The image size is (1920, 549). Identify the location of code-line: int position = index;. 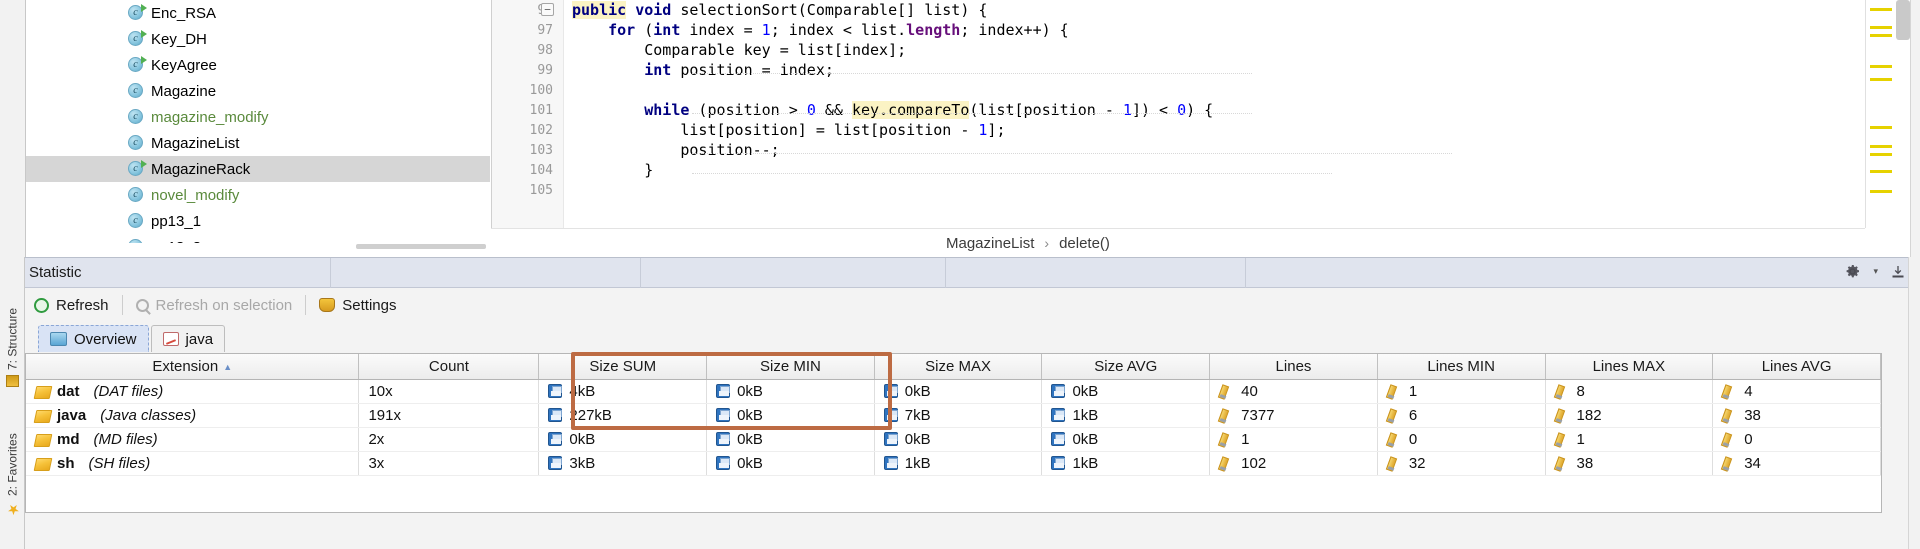
(703, 70).